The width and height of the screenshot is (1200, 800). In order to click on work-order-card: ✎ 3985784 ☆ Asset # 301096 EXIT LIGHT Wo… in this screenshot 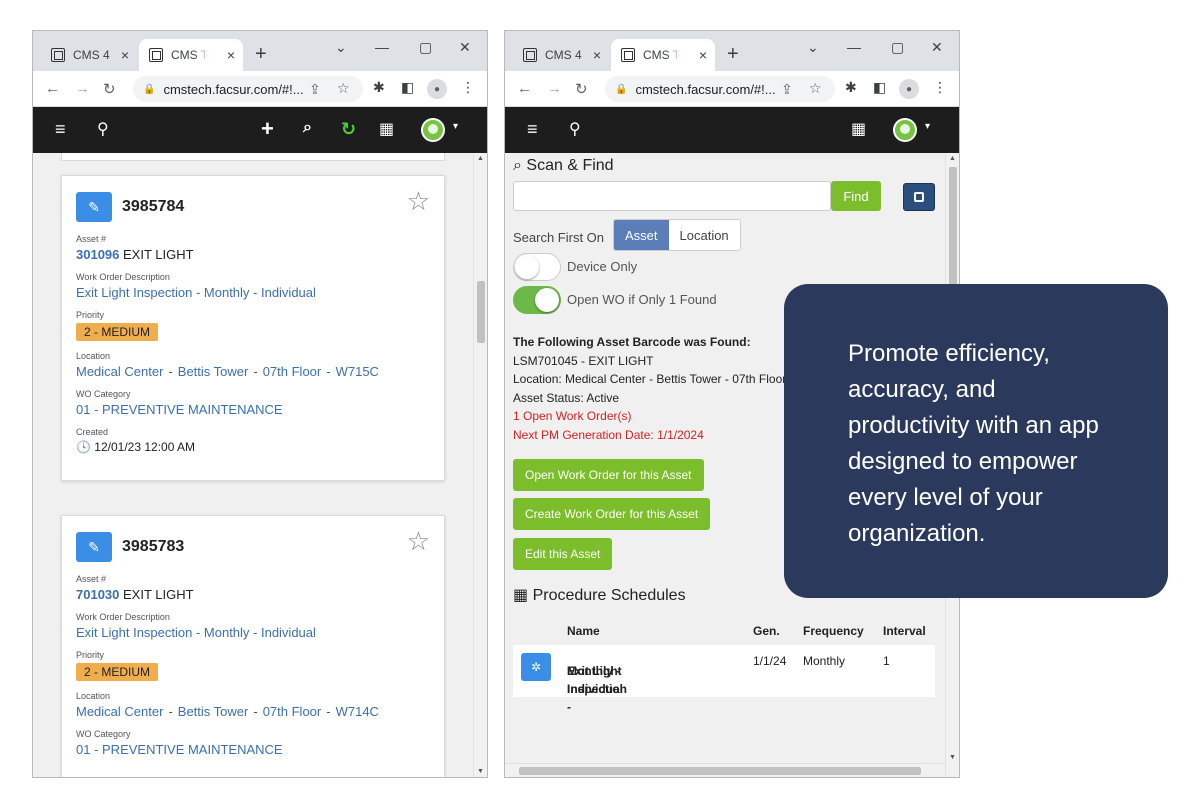, I will do `click(253, 328)`.